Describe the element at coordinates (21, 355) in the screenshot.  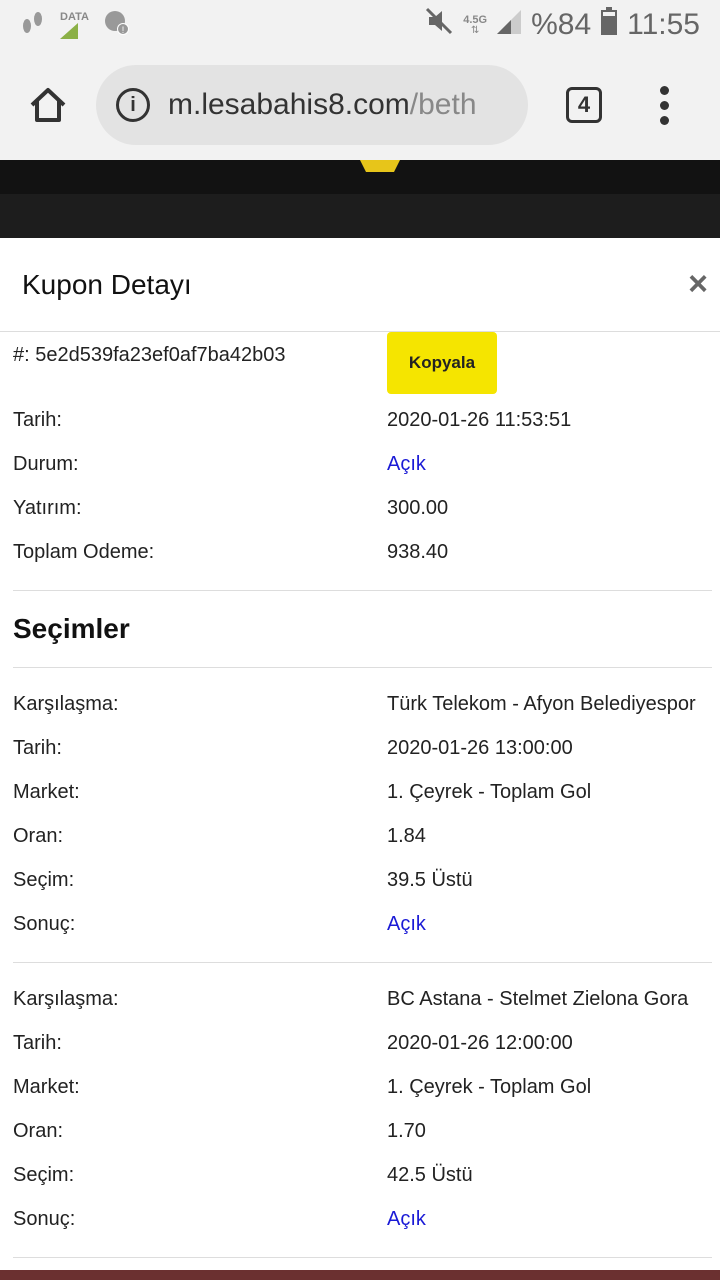
I see `coupon-id-label: #:` at that location.